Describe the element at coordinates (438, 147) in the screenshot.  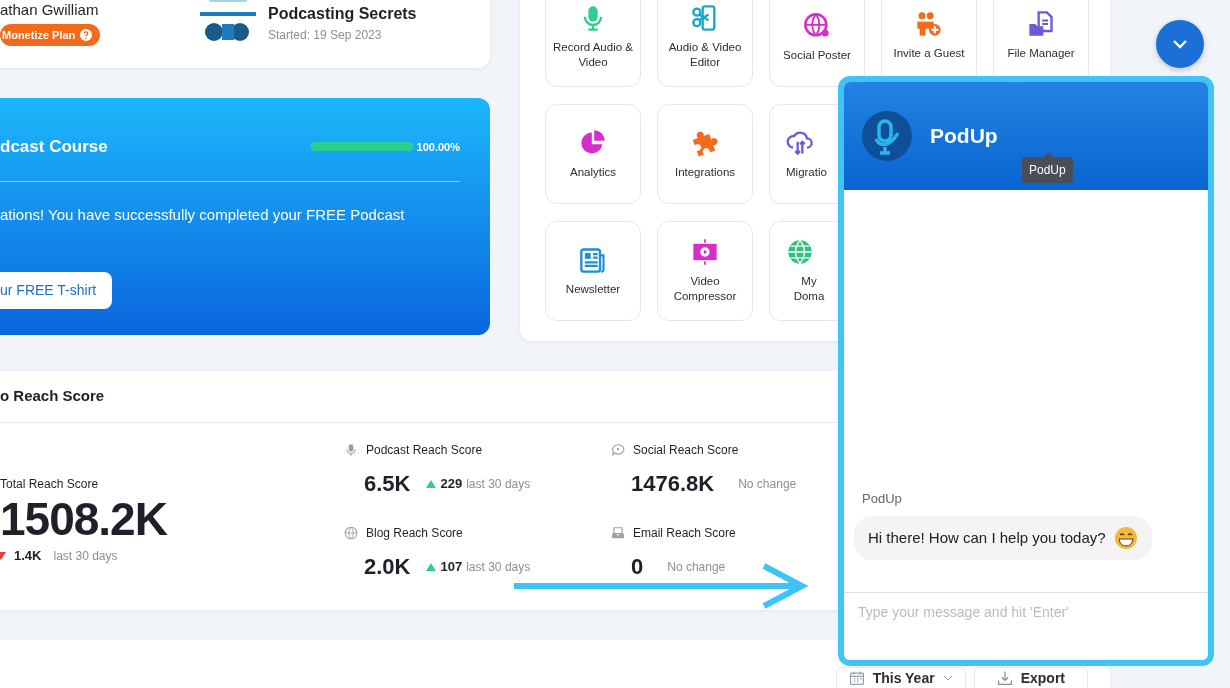
I see `progress-percent: 100.00%` at that location.